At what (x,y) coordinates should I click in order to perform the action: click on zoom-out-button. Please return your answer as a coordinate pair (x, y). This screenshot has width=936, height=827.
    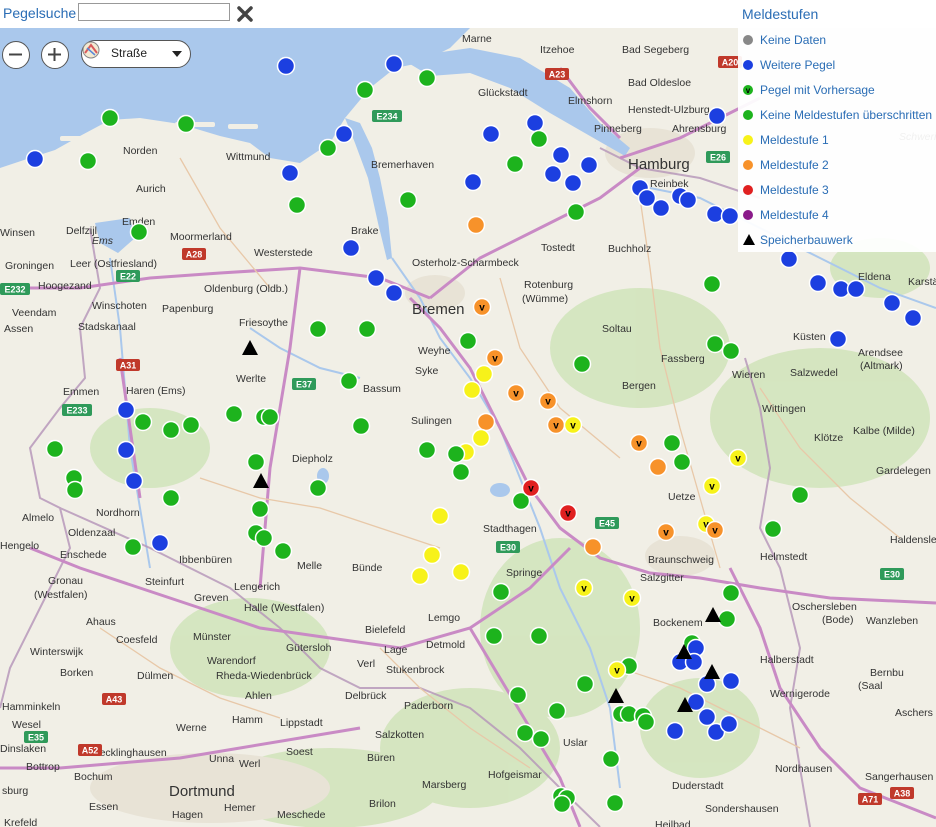
    Looking at the image, I should click on (16, 55).